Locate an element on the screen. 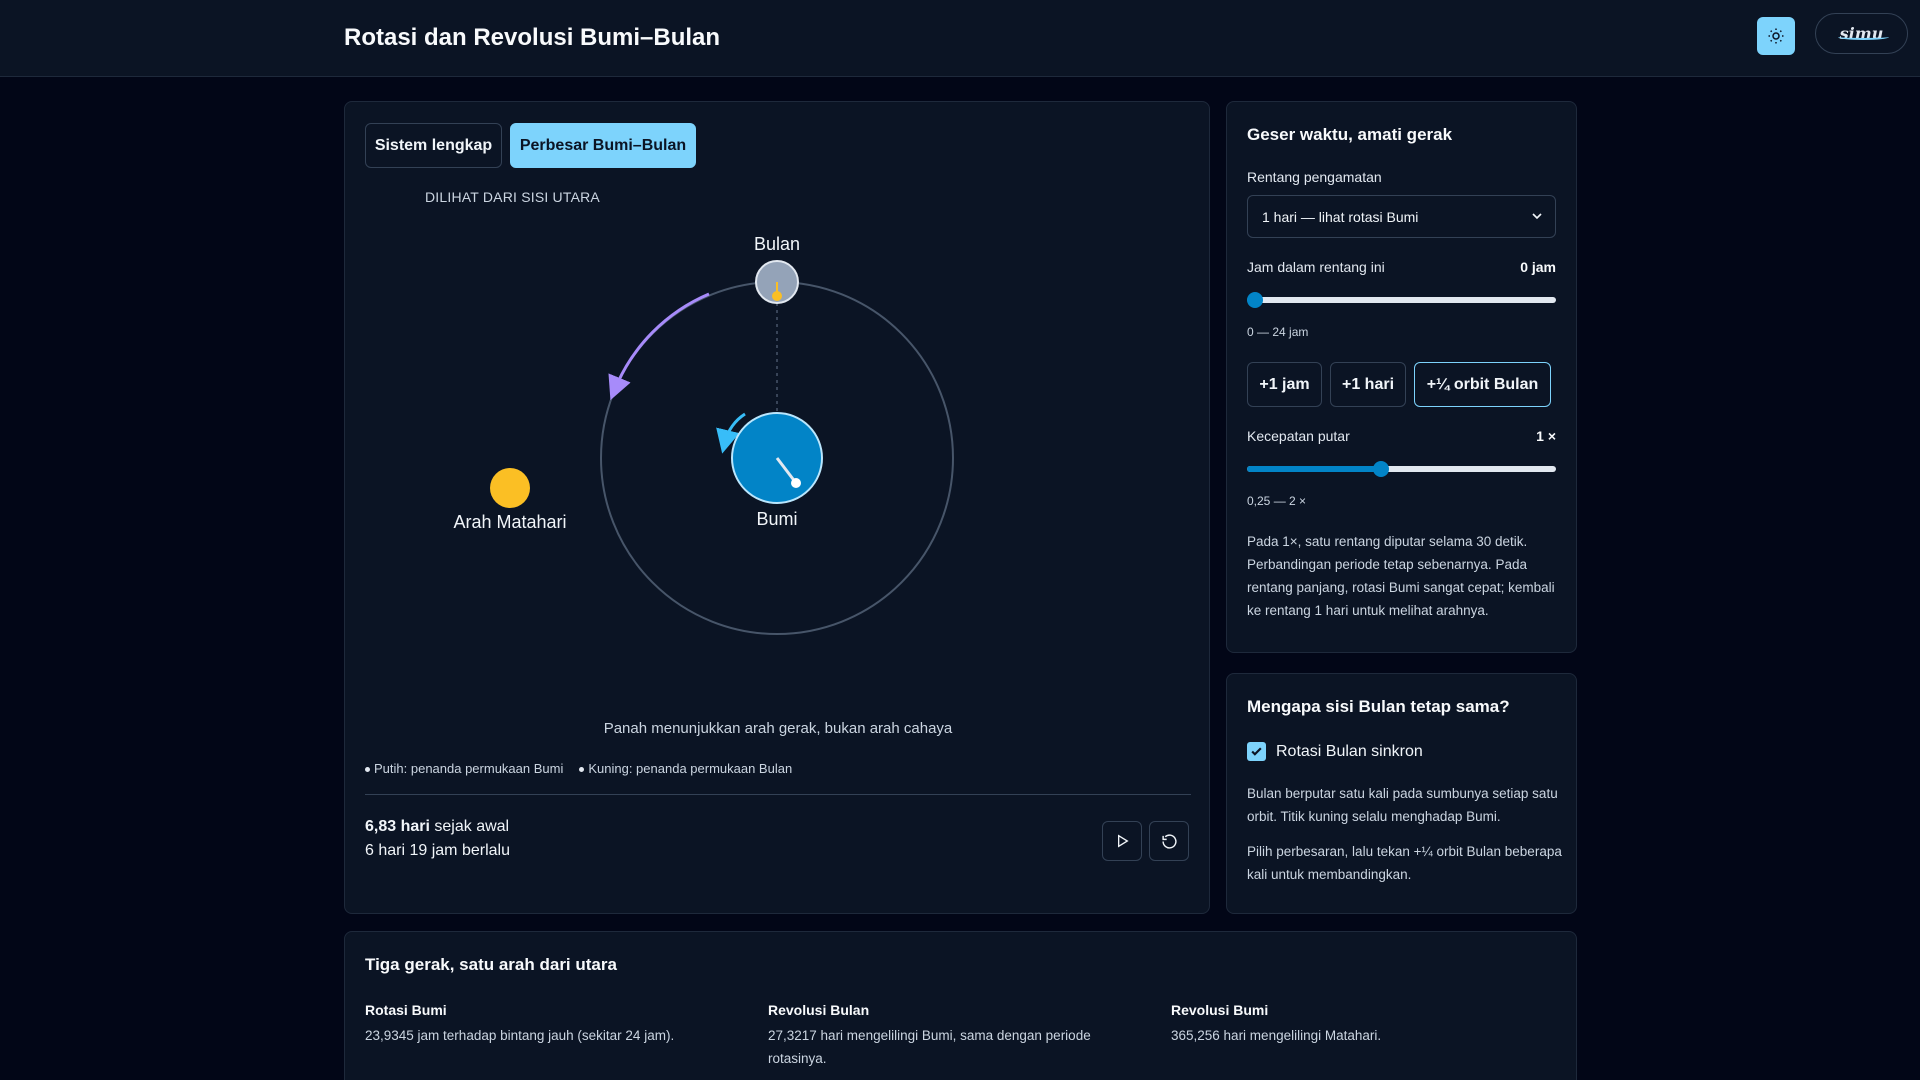  brand-logo: simu is located at coordinates (1861, 33).